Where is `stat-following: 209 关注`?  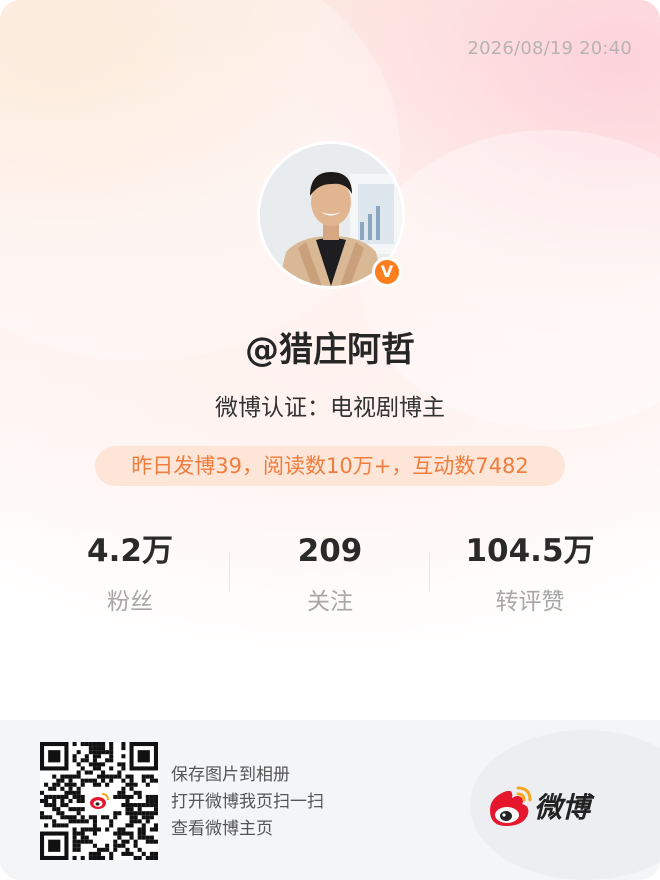
stat-following: 209 关注 is located at coordinates (330, 573).